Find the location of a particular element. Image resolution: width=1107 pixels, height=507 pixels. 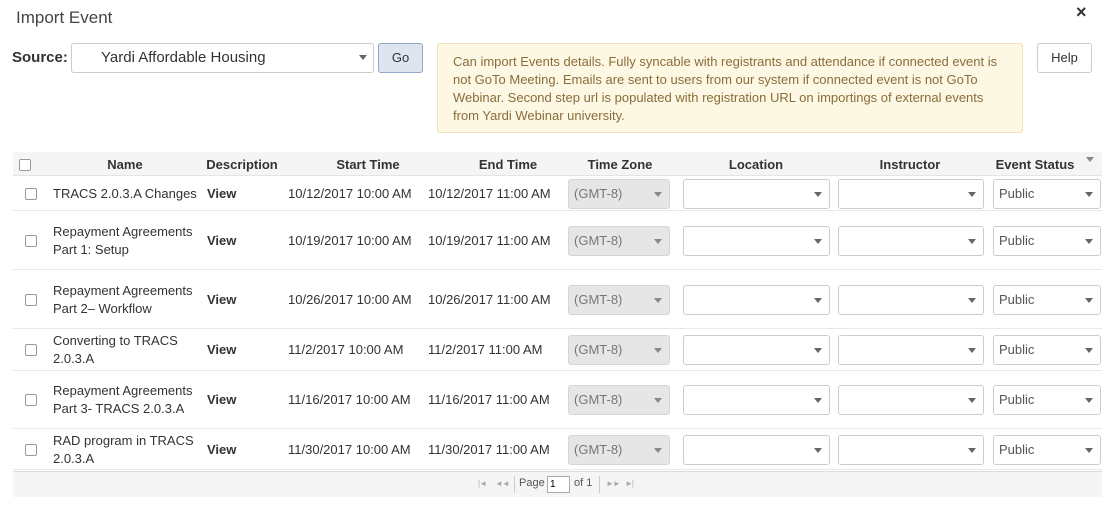

header-description: Description is located at coordinates (242, 164).